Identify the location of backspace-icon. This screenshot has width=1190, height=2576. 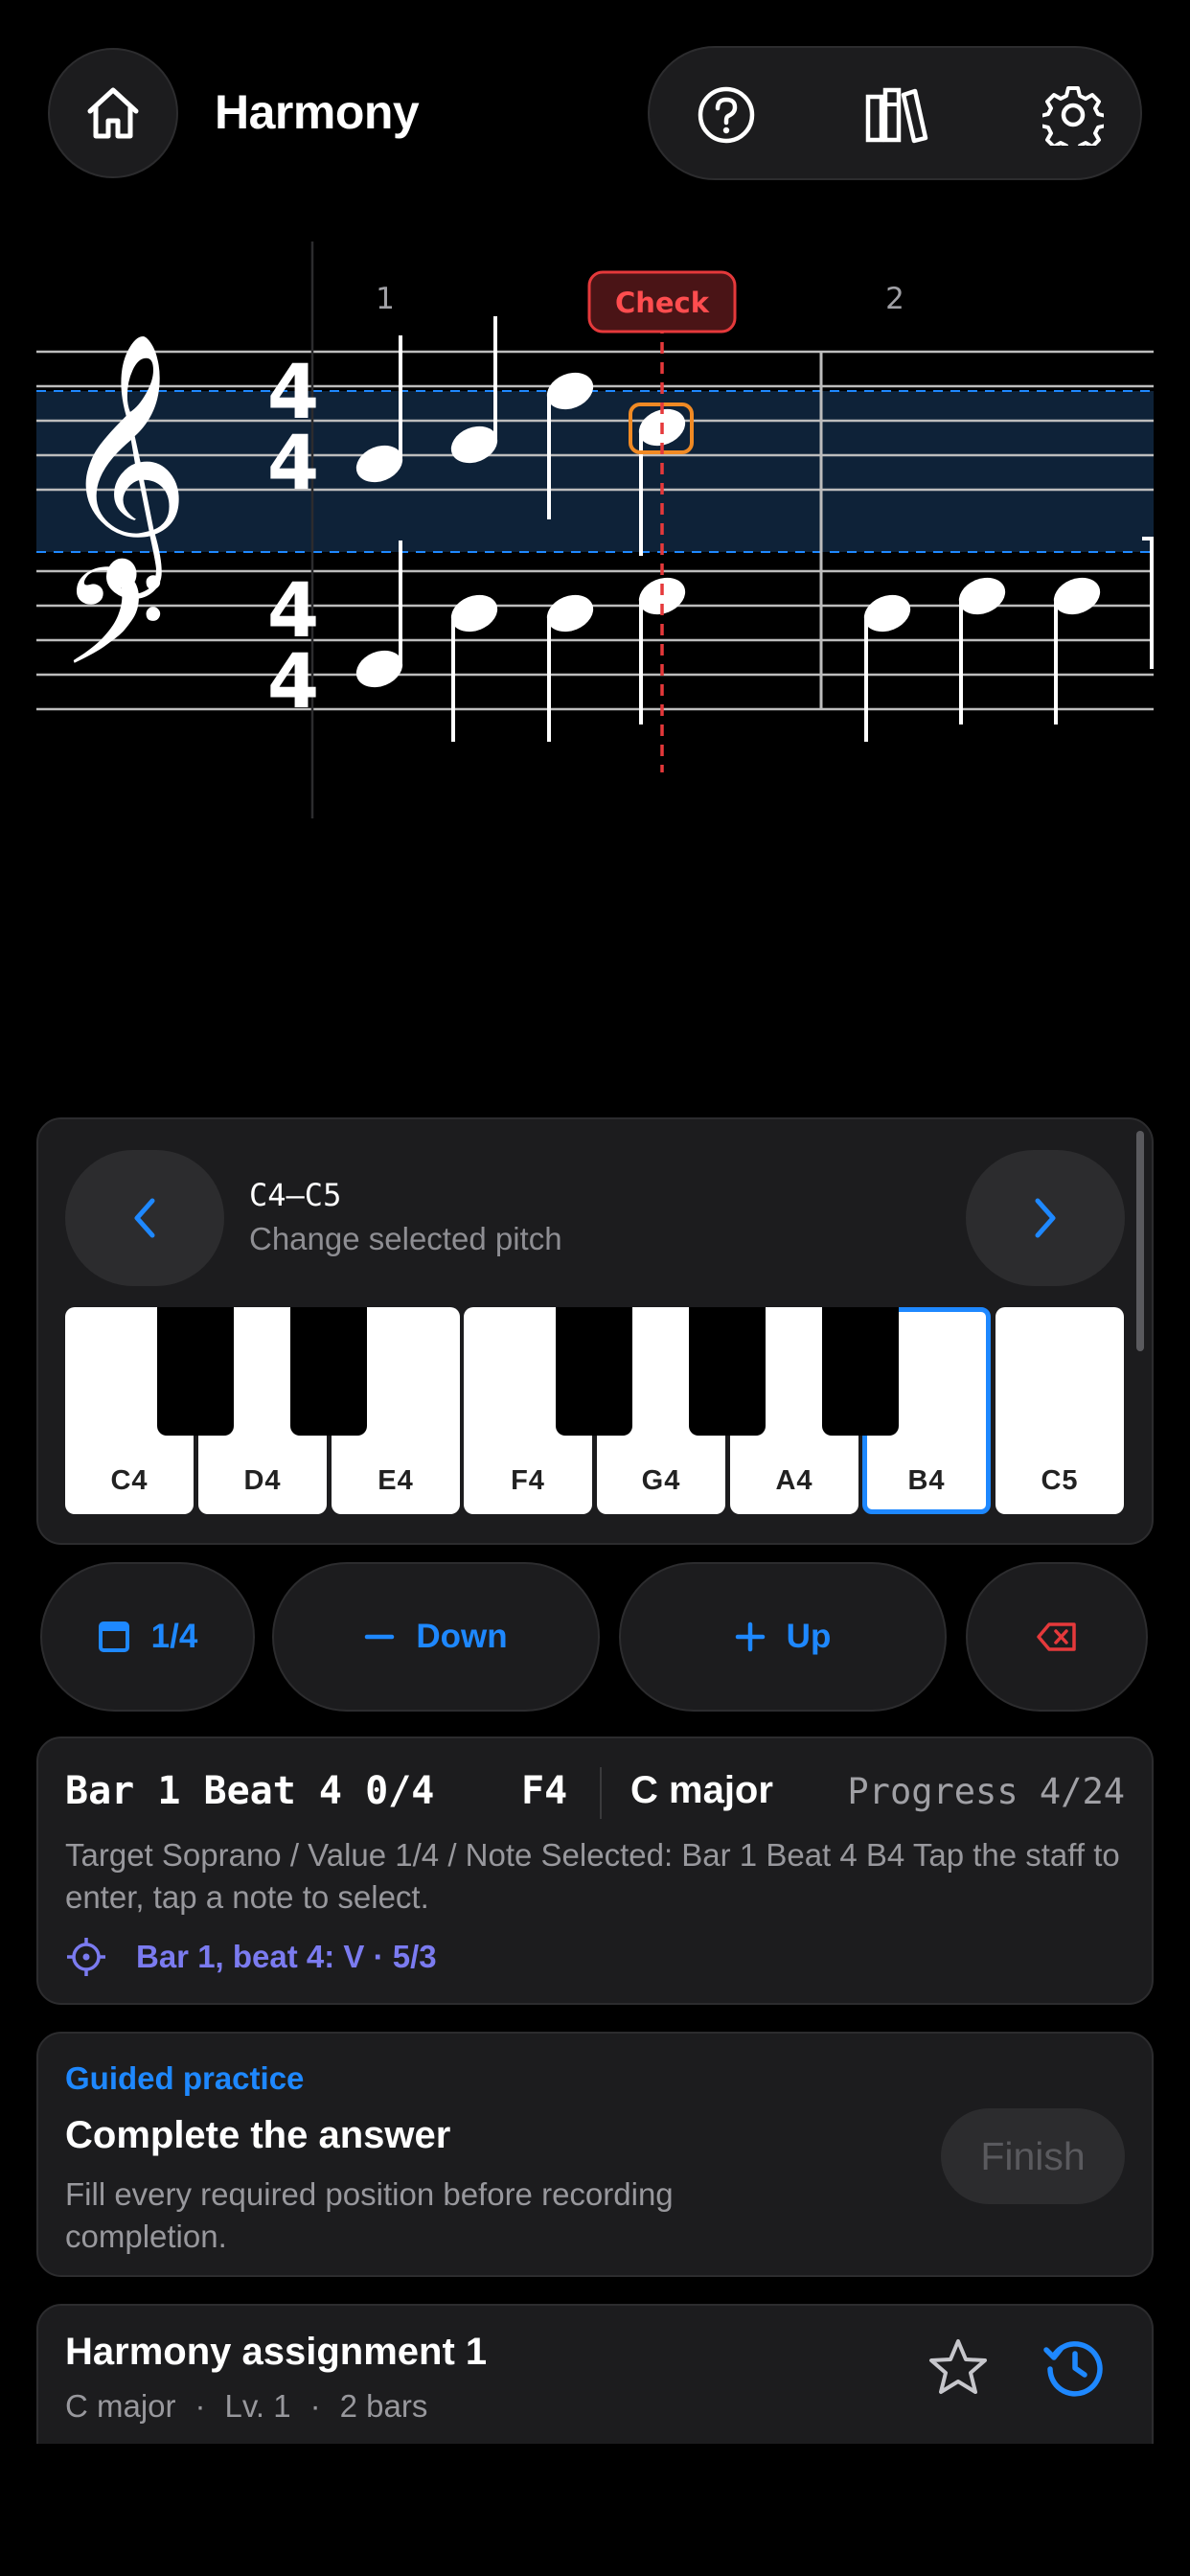
(1057, 1636).